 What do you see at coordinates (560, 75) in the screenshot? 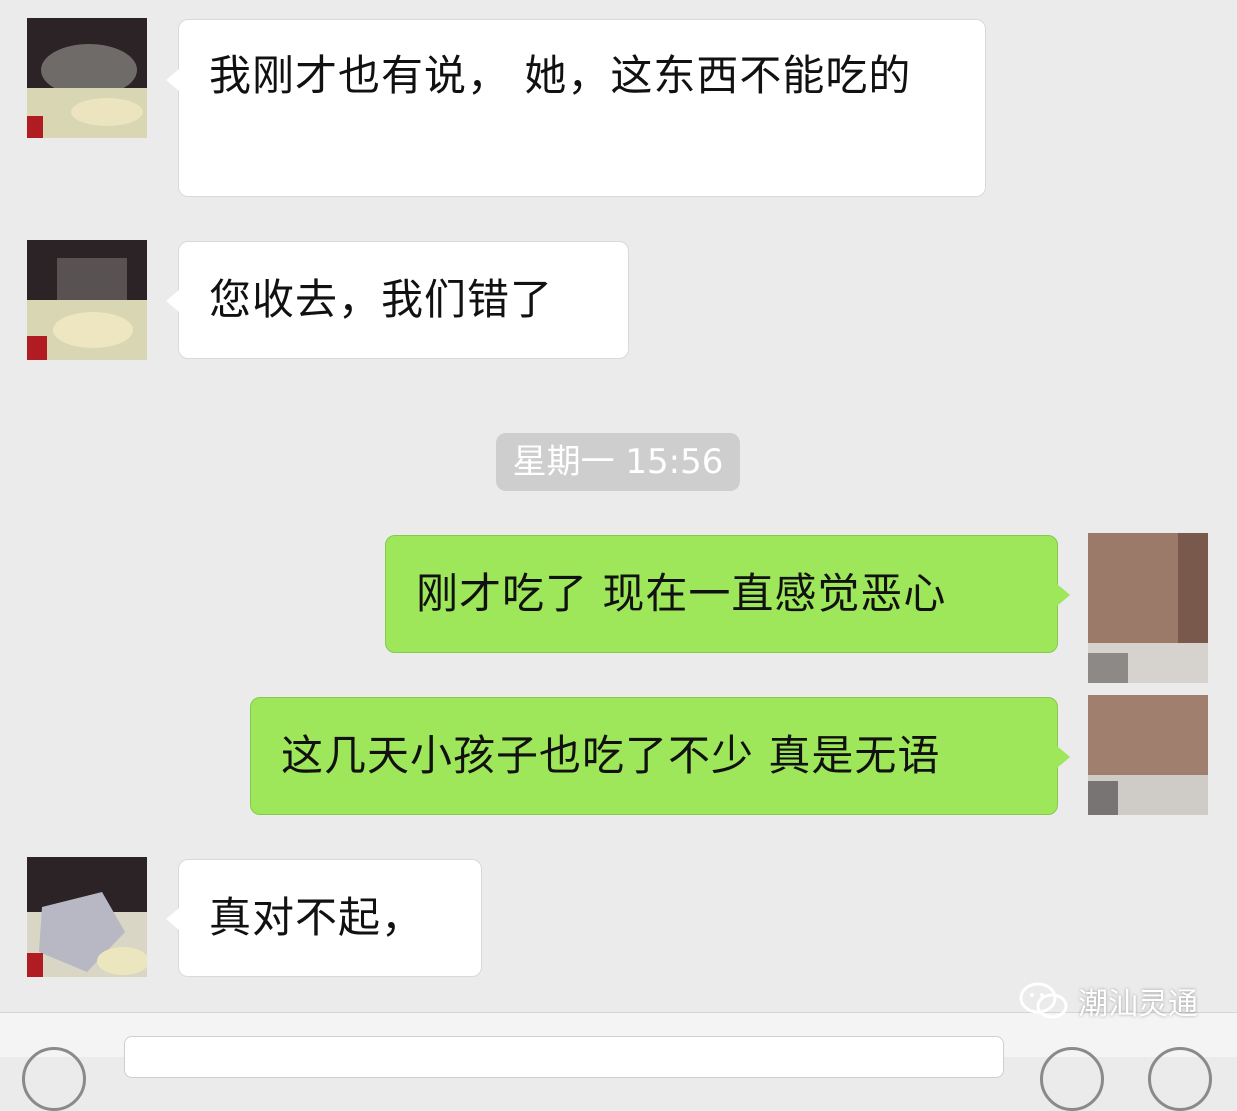
I see `message-text: 我刚才也有说， 她，这东西不能吃的` at bounding box center [560, 75].